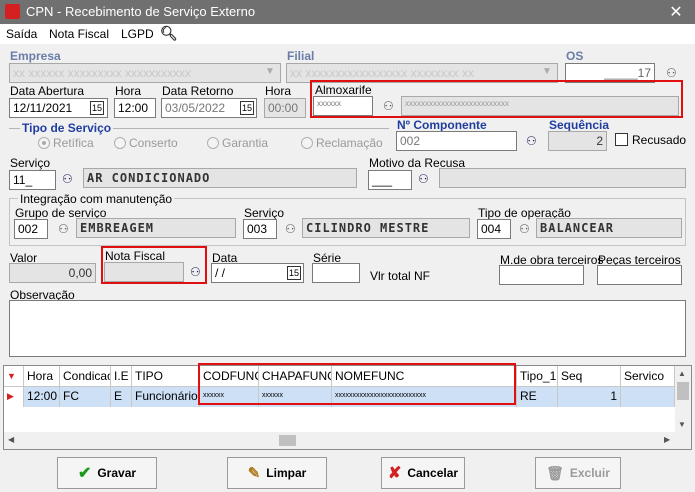  What do you see at coordinates (264, 213) in the screenshot?
I see `integracao-servico-label: Serviço` at bounding box center [264, 213].